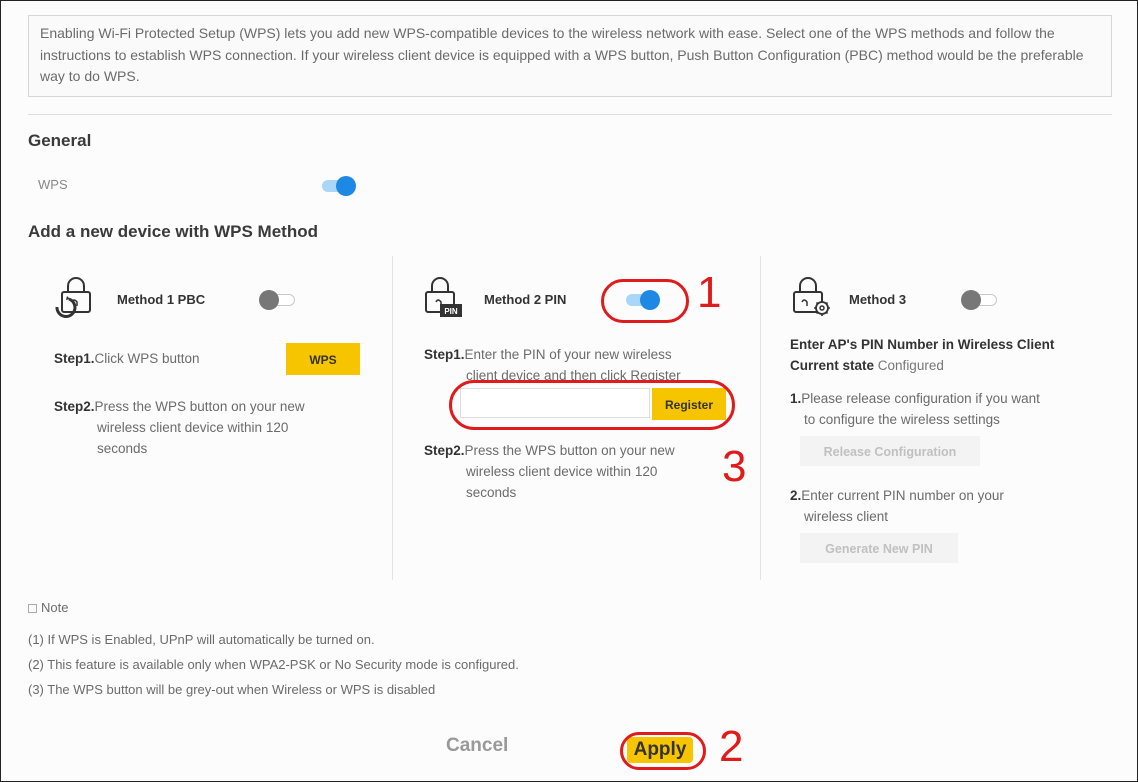 The image size is (1138, 782). I want to click on add-device-heading: Add a new device with WPS Method, so click(173, 231).